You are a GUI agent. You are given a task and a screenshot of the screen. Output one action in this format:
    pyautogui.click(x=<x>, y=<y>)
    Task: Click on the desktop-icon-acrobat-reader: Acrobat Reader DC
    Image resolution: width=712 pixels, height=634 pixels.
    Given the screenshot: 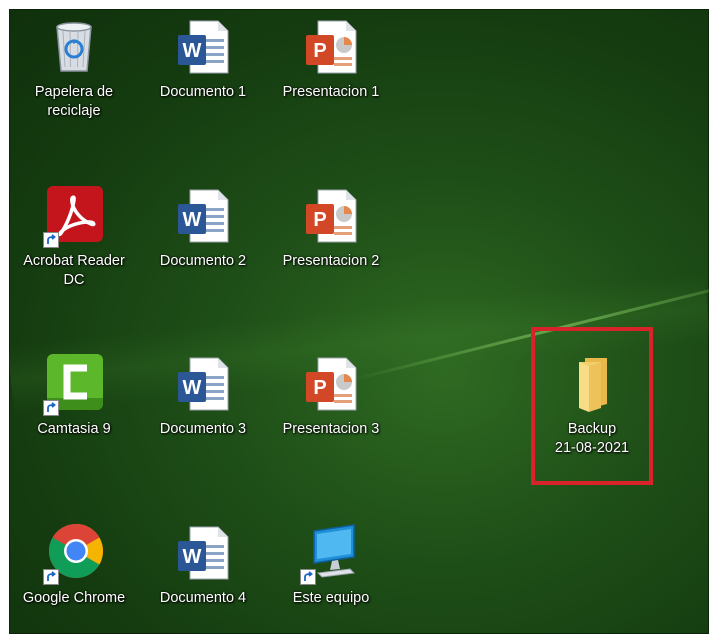 What is the action you would take?
    pyautogui.click(x=74, y=237)
    